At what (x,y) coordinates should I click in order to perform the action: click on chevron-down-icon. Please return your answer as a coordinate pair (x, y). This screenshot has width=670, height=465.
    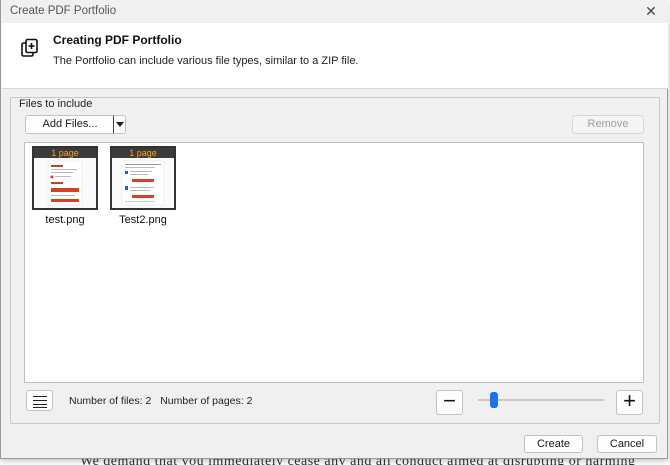
    Looking at the image, I should click on (120, 124).